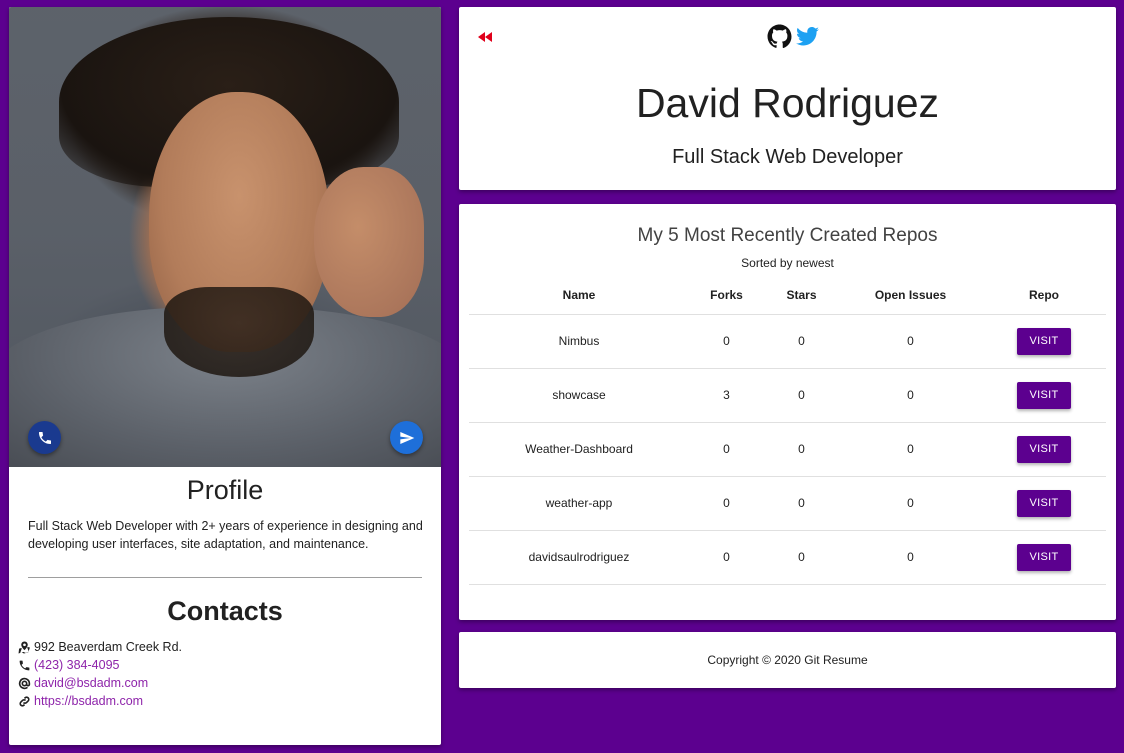  I want to click on table-row: davidsaulrodriguez 0 0 0 VISIT, so click(787, 557).